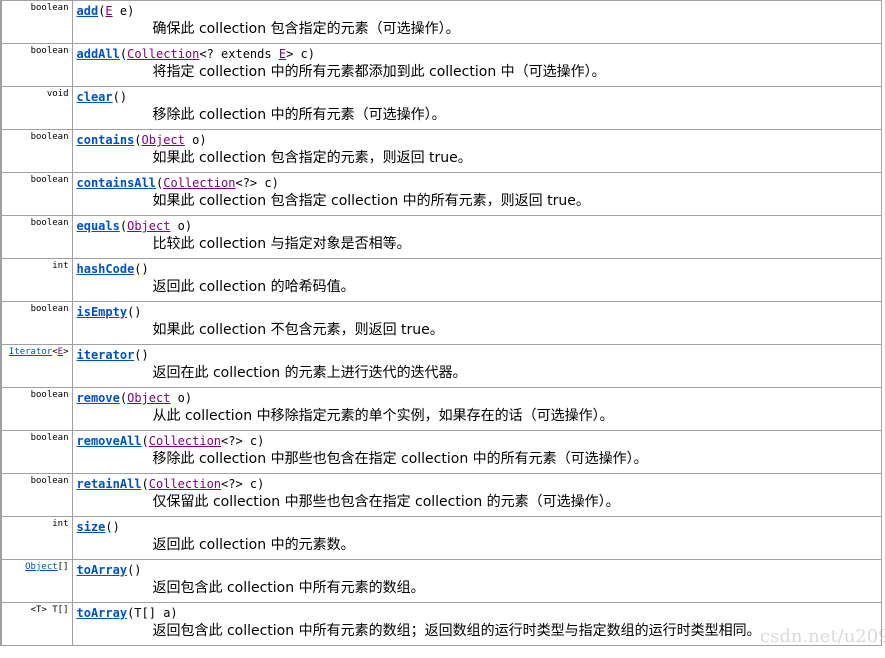 The width and height of the screenshot is (885, 658). What do you see at coordinates (300, 54) in the screenshot?
I see `signature-text: > c)` at bounding box center [300, 54].